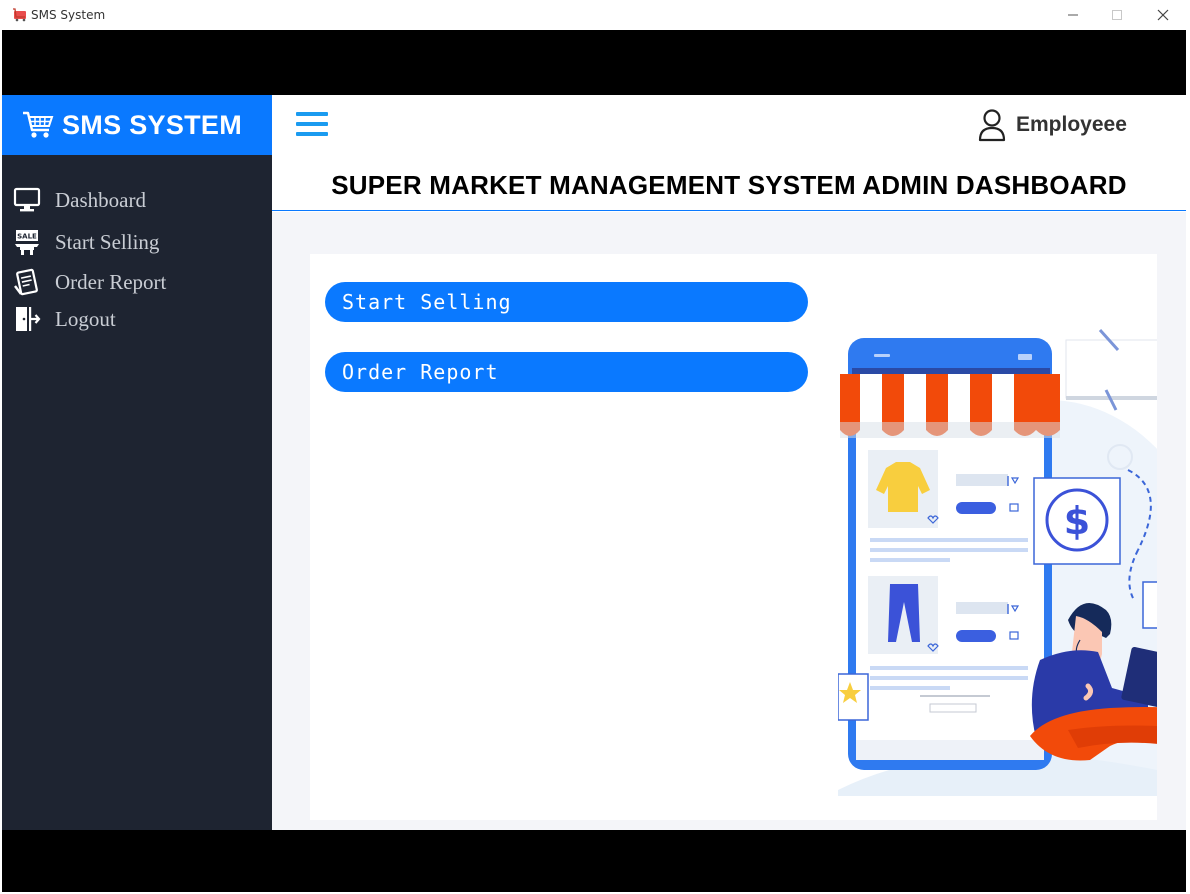  Describe the element at coordinates (566, 372) in the screenshot. I see `order-report-button: Order Report` at that location.